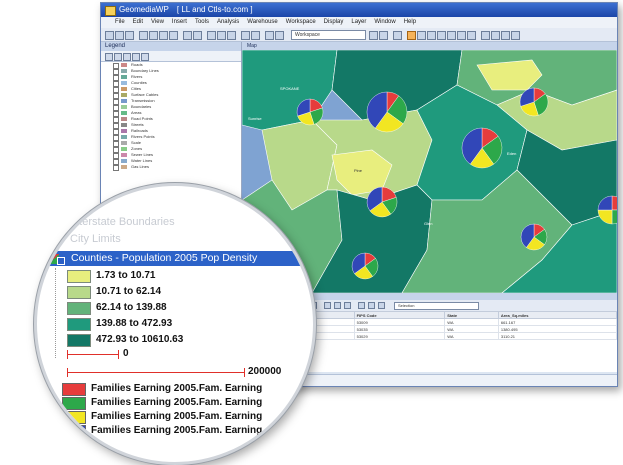 Image resolution: width=623 pixels, height=465 pixels. Describe the element at coordinates (93, 354) in the screenshot. I see `small-pie-scale` at that location.